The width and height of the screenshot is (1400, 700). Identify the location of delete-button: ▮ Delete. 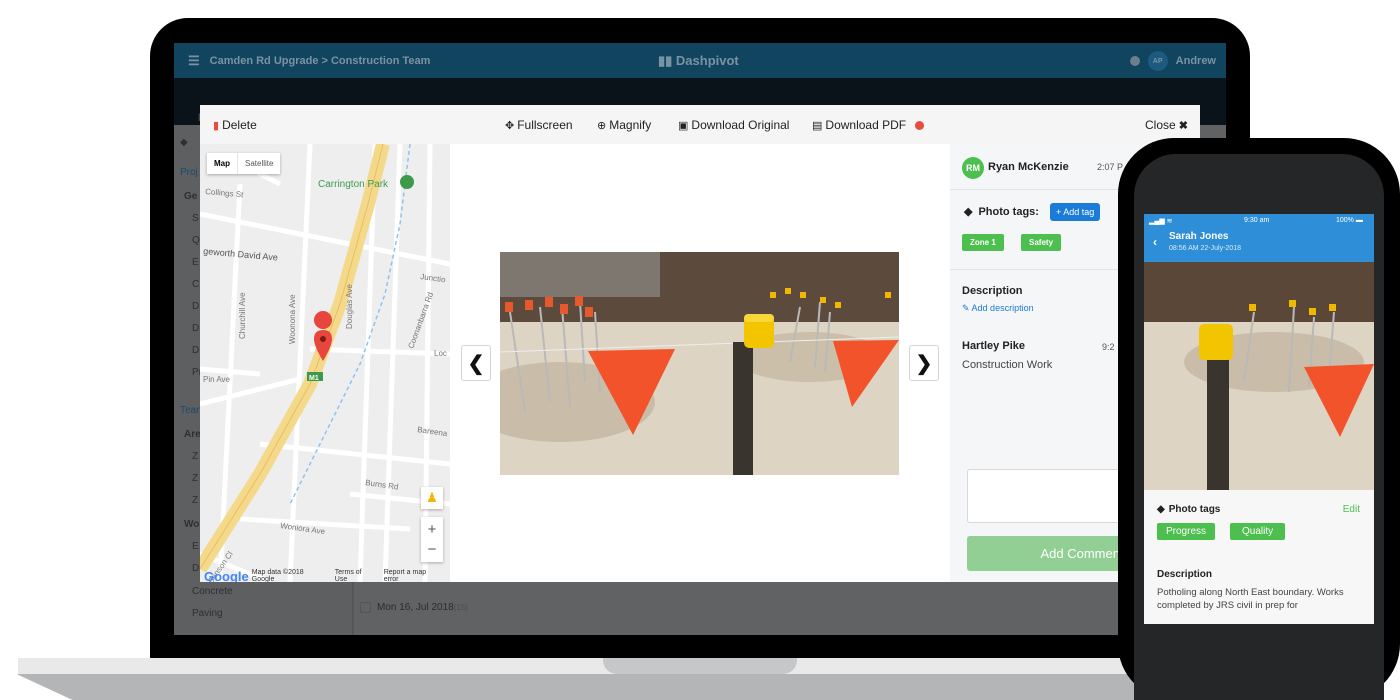
(235, 125).